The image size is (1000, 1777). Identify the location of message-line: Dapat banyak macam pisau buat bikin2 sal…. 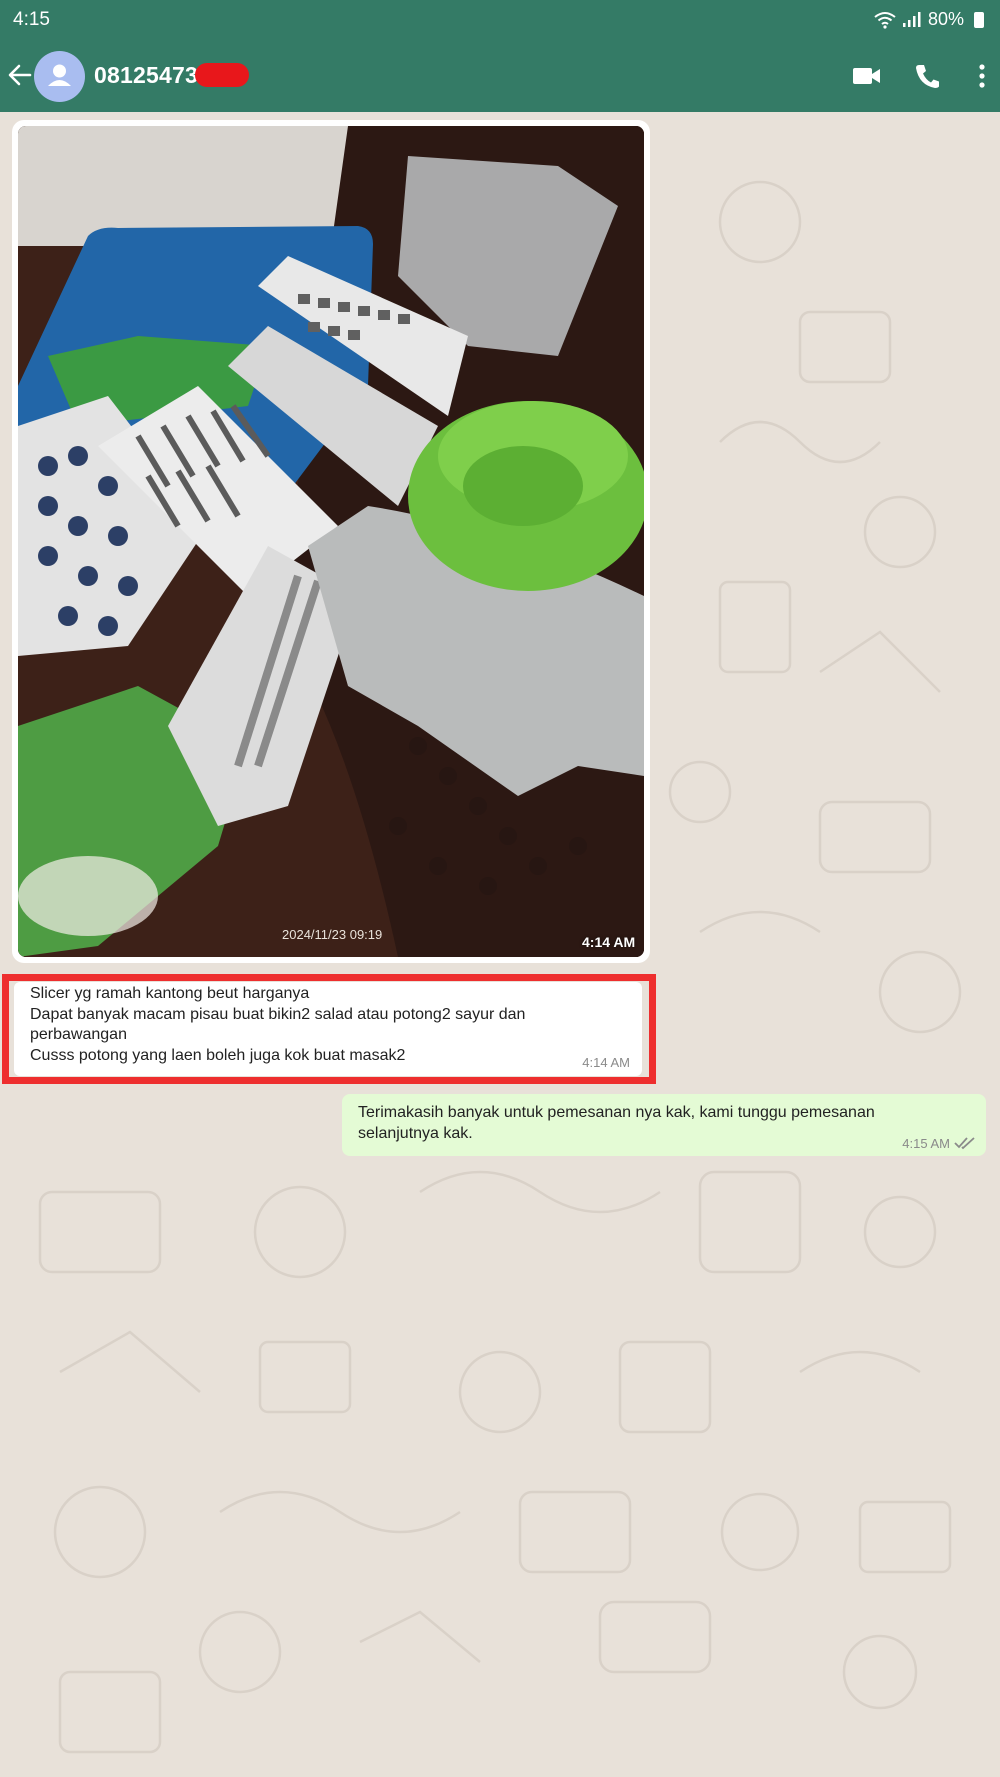
(278, 1014).